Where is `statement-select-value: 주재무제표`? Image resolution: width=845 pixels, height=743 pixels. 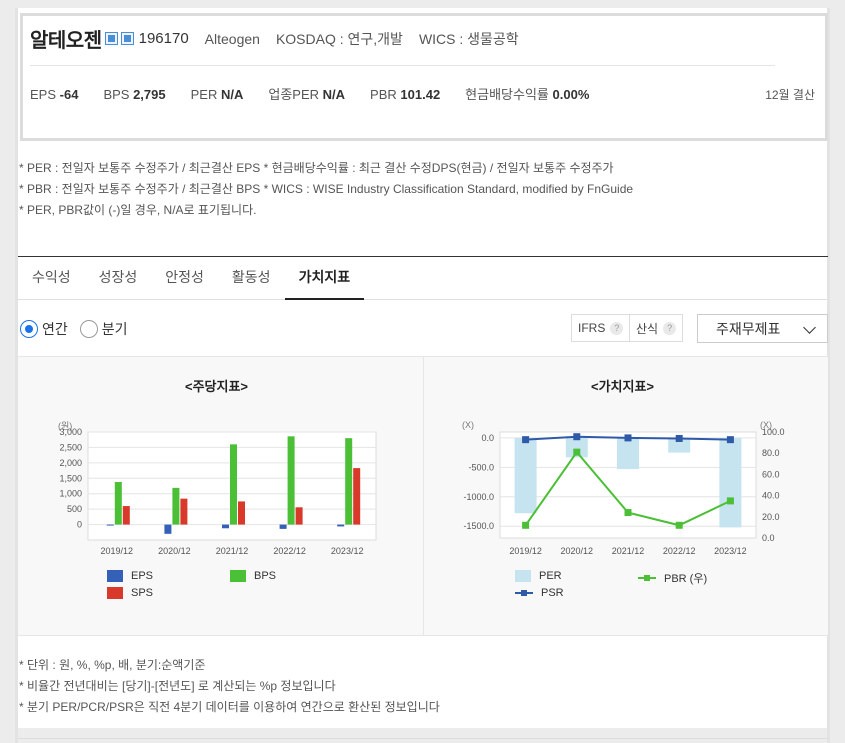 statement-select-value: 주재무제표 is located at coordinates (748, 328).